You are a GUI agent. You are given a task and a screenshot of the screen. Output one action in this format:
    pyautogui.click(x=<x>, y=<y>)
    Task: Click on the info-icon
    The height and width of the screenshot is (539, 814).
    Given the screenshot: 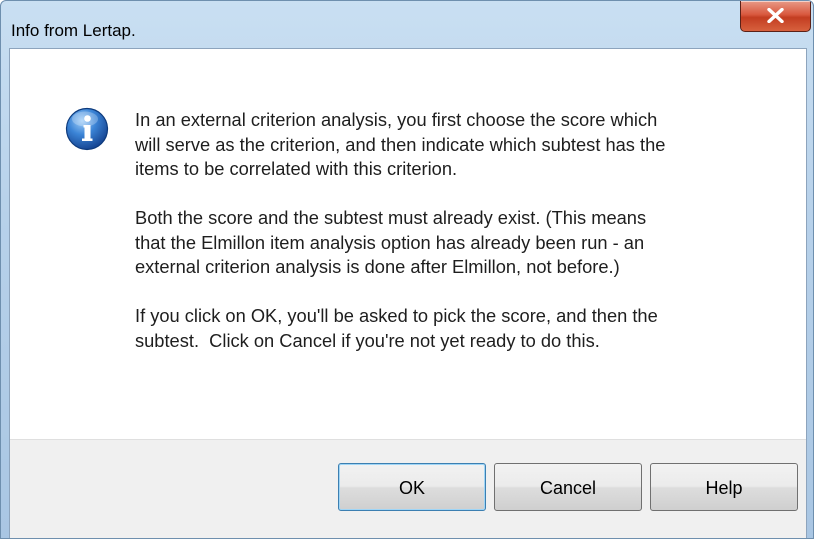 What is the action you would take?
    pyautogui.click(x=87, y=129)
    